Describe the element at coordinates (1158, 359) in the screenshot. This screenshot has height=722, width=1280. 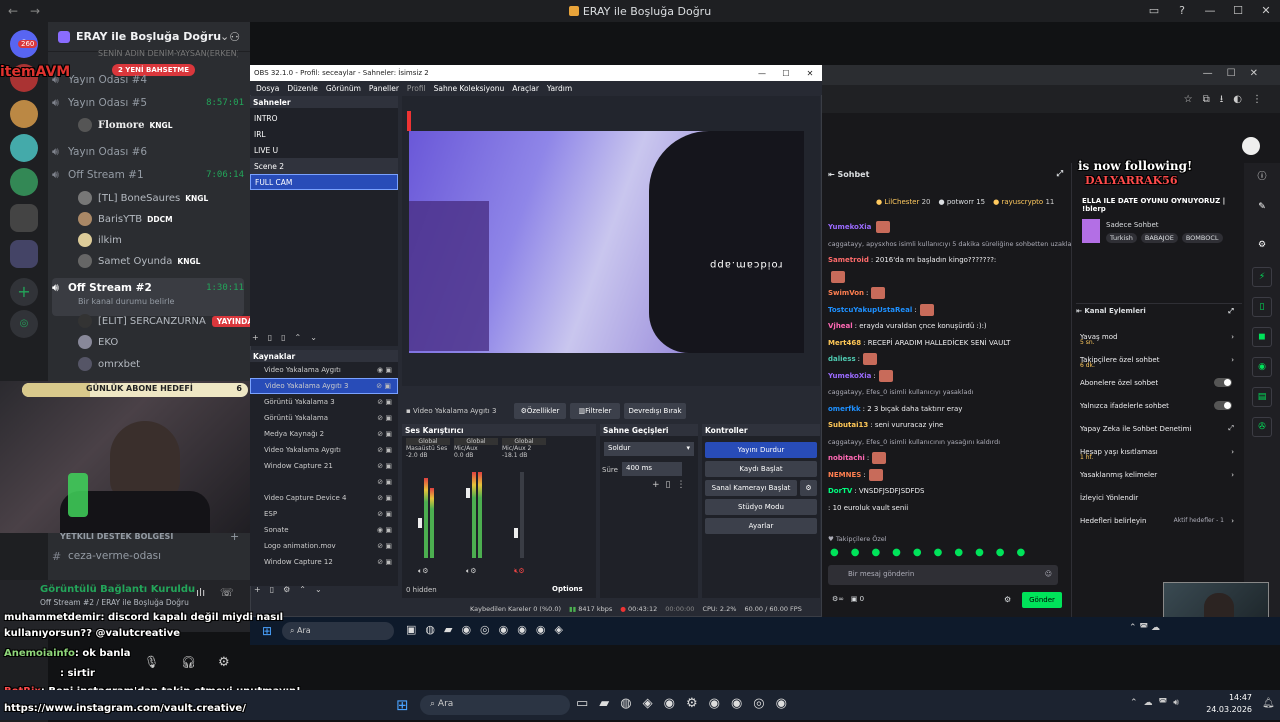
I see `mod-action-item: Takipçilere özel sohbet 6 dk. ›` at that location.